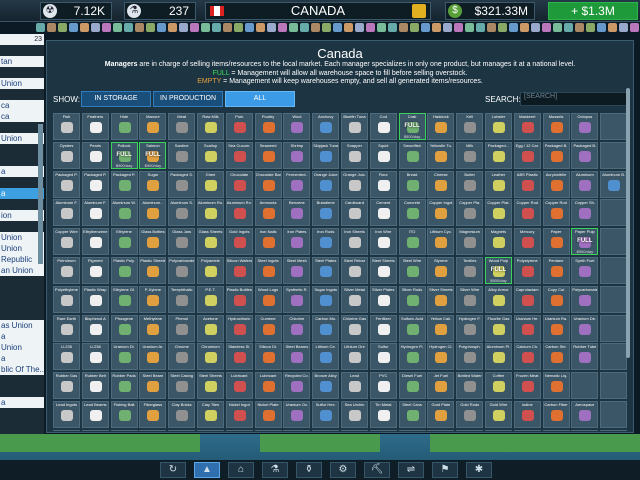 The image size is (640, 480). Describe the element at coordinates (207, 470) in the screenshot. I see `factory-icon: ▲` at that location.